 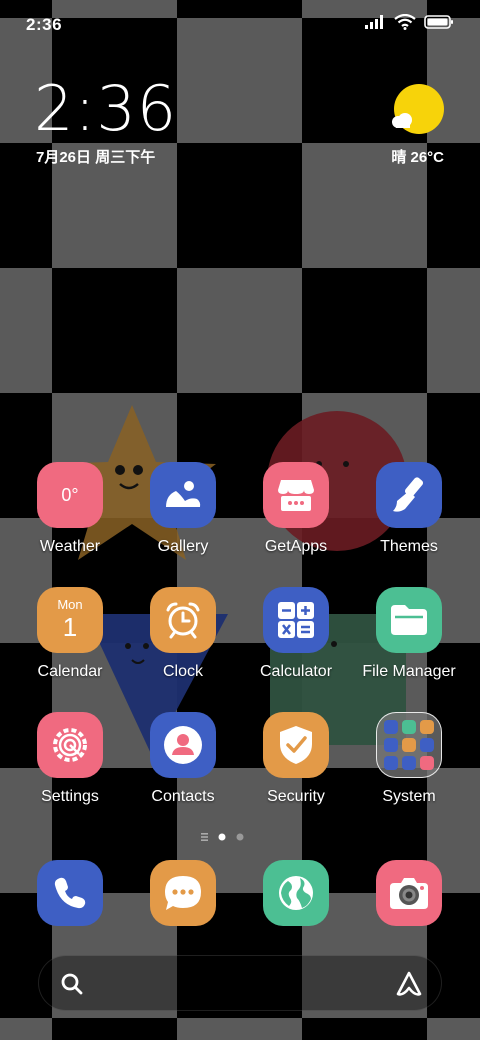 I want to click on battery-icon, so click(x=438, y=22).